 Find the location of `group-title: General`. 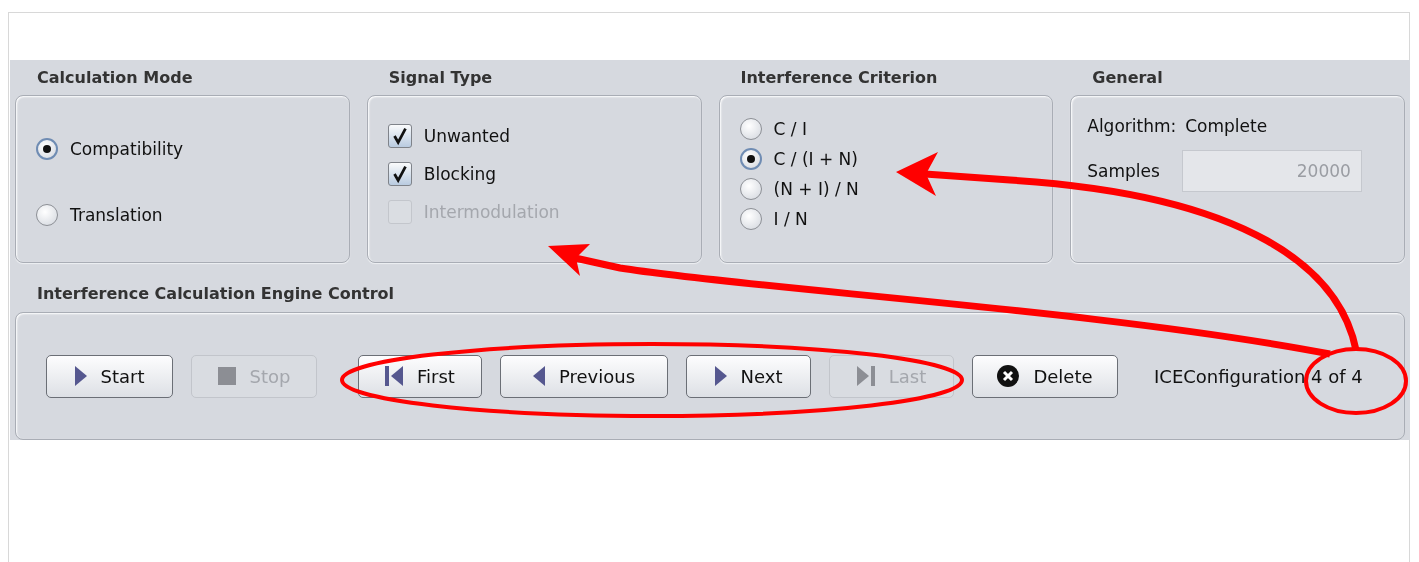

group-title: General is located at coordinates (1127, 77).